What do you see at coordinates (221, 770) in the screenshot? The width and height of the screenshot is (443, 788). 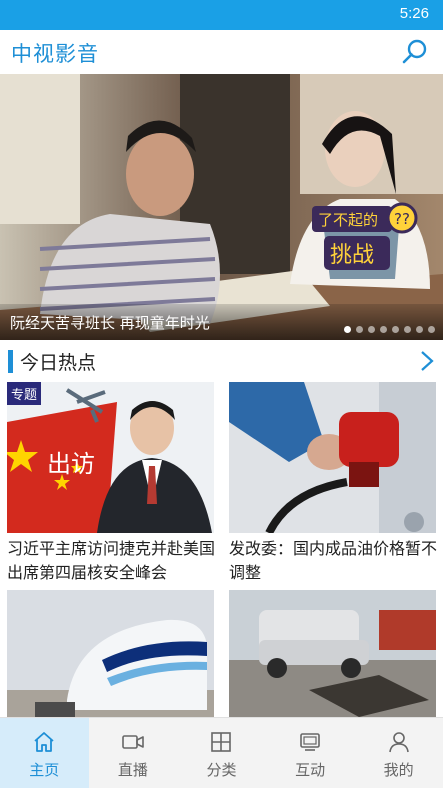 I see `tab-label: 分类` at bounding box center [221, 770].